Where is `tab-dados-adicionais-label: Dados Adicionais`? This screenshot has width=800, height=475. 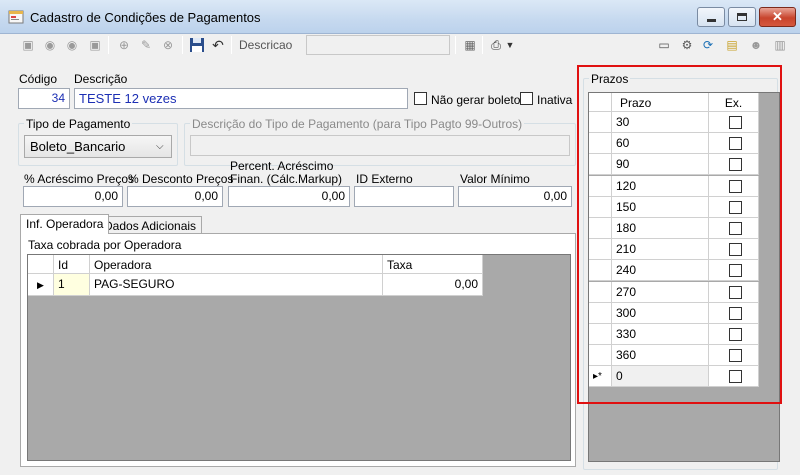
tab-dados-adicionais-label: Dados Adicionais is located at coordinates (150, 226).